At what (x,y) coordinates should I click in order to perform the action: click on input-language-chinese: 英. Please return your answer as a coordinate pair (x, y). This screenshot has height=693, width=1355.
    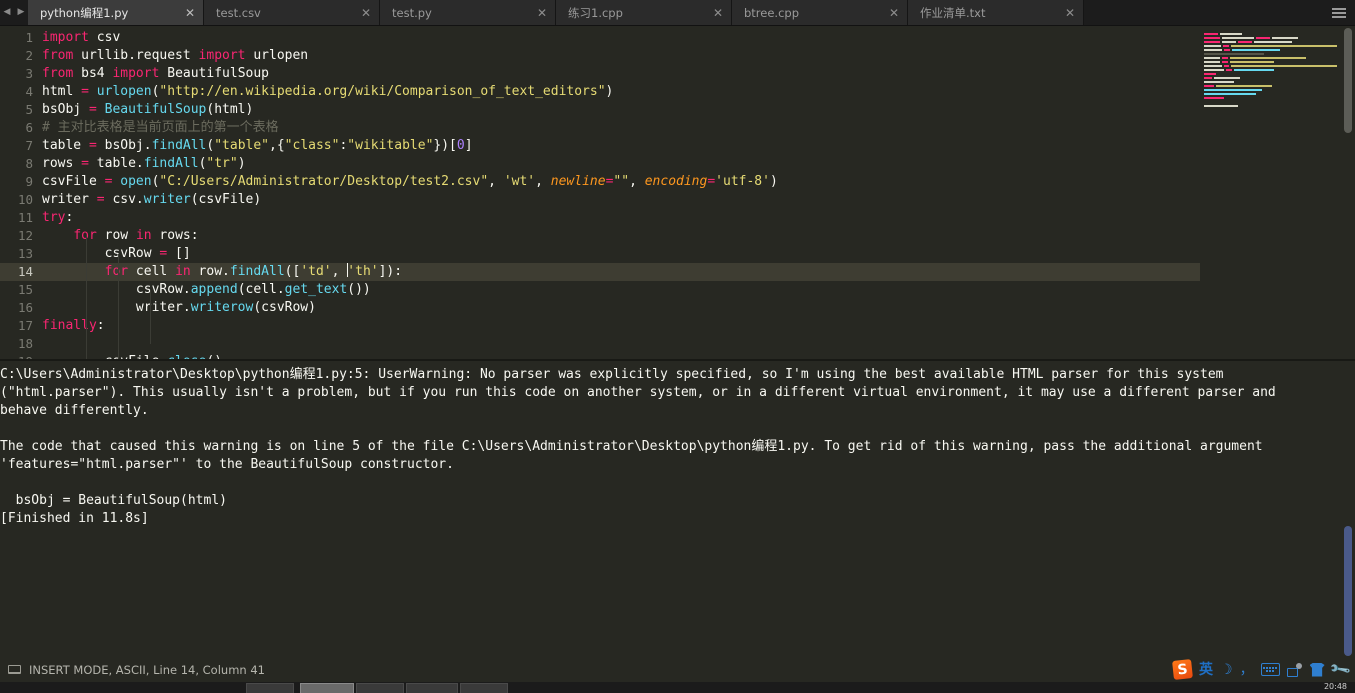
    Looking at the image, I should click on (1206, 670).